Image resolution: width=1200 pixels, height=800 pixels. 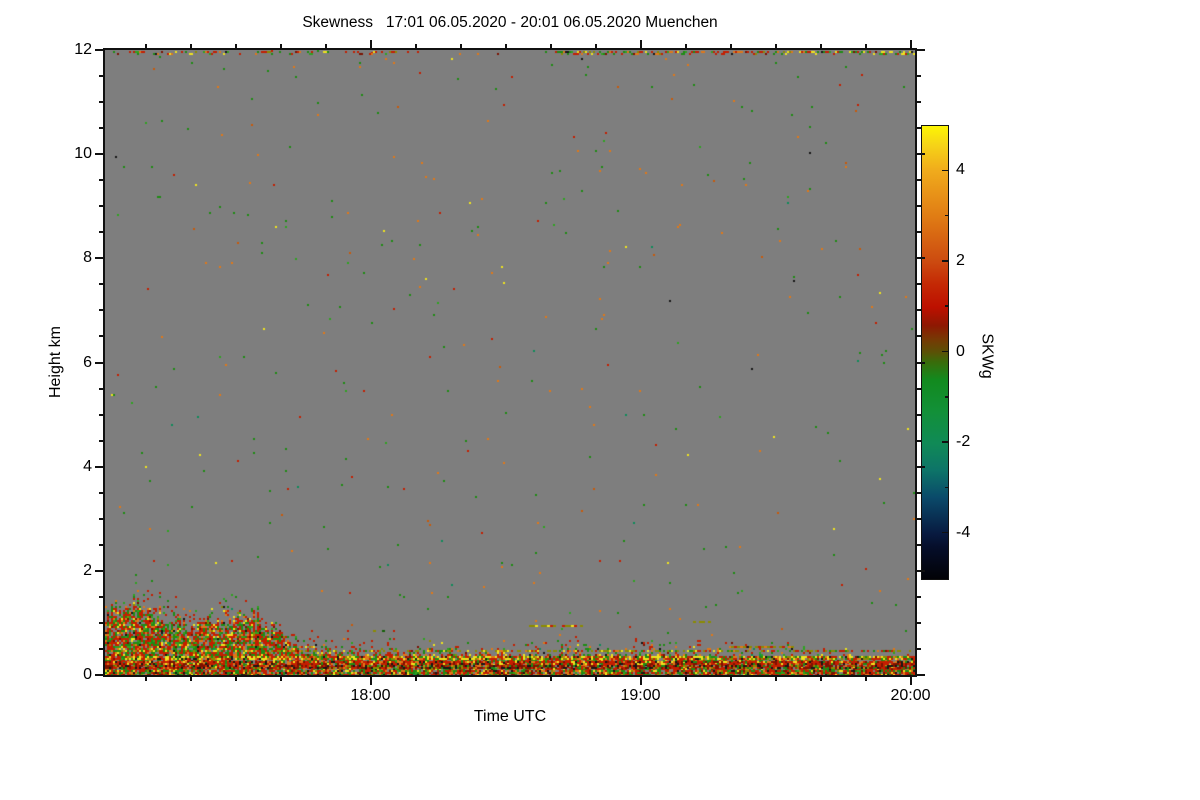 I want to click on colorbar-tick-label: -4, so click(x=963, y=532).